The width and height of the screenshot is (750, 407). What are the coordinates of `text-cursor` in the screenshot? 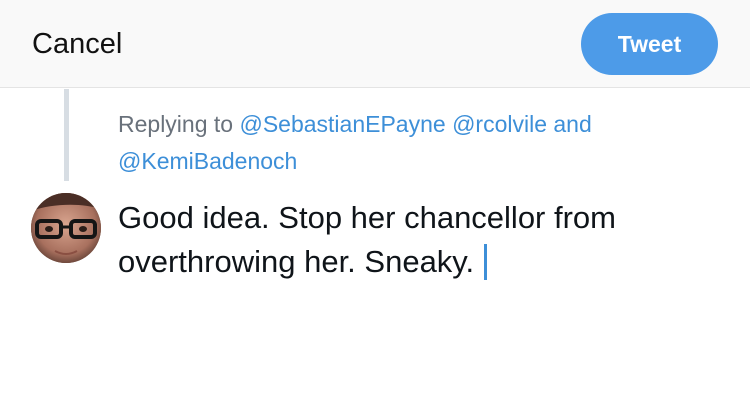 It's located at (486, 262).